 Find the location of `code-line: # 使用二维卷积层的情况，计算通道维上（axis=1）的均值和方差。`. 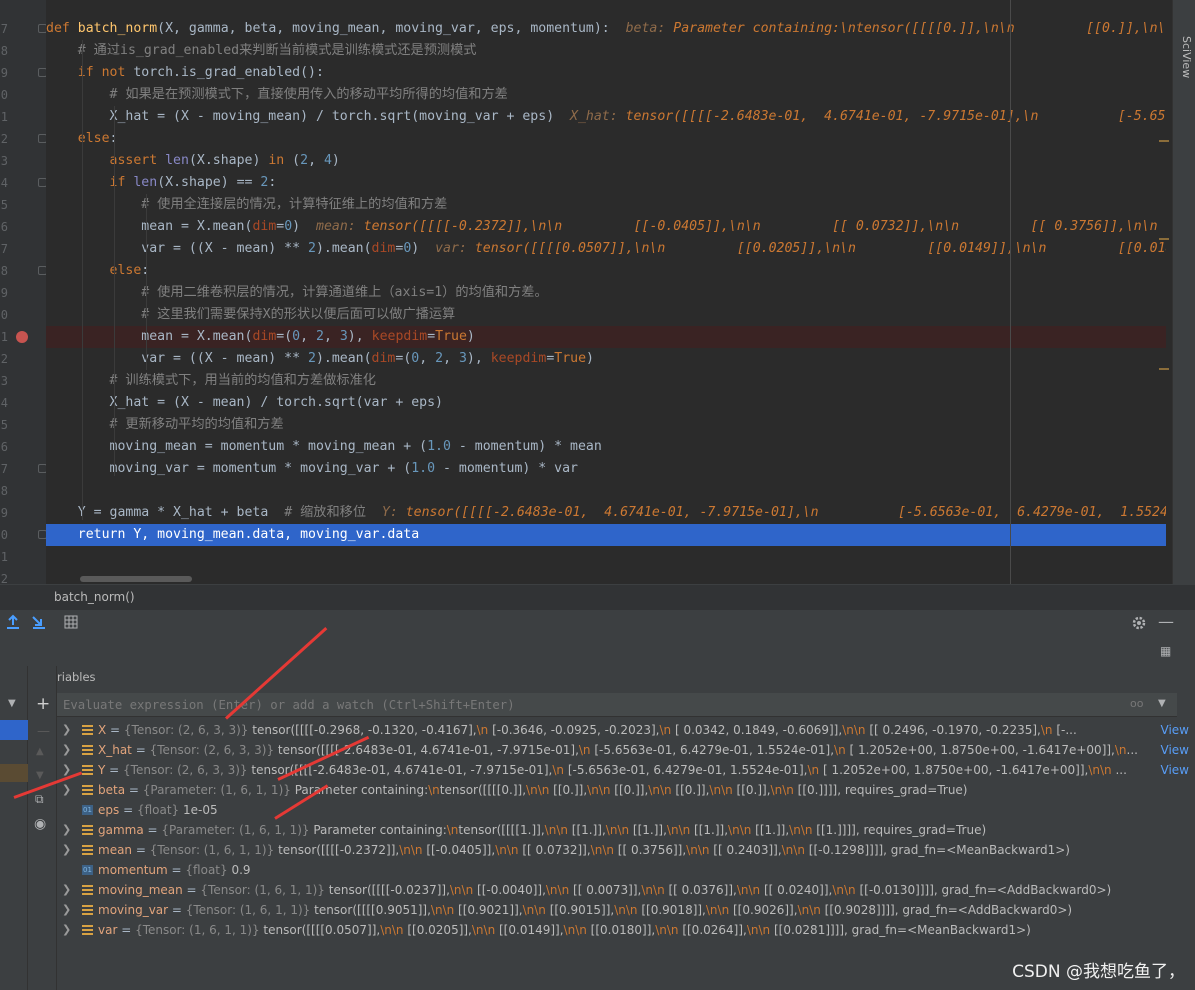

code-line: # 使用二维卷积层的情况，计算通道维上（axis=1）的均值和方差。 is located at coordinates (606, 293).